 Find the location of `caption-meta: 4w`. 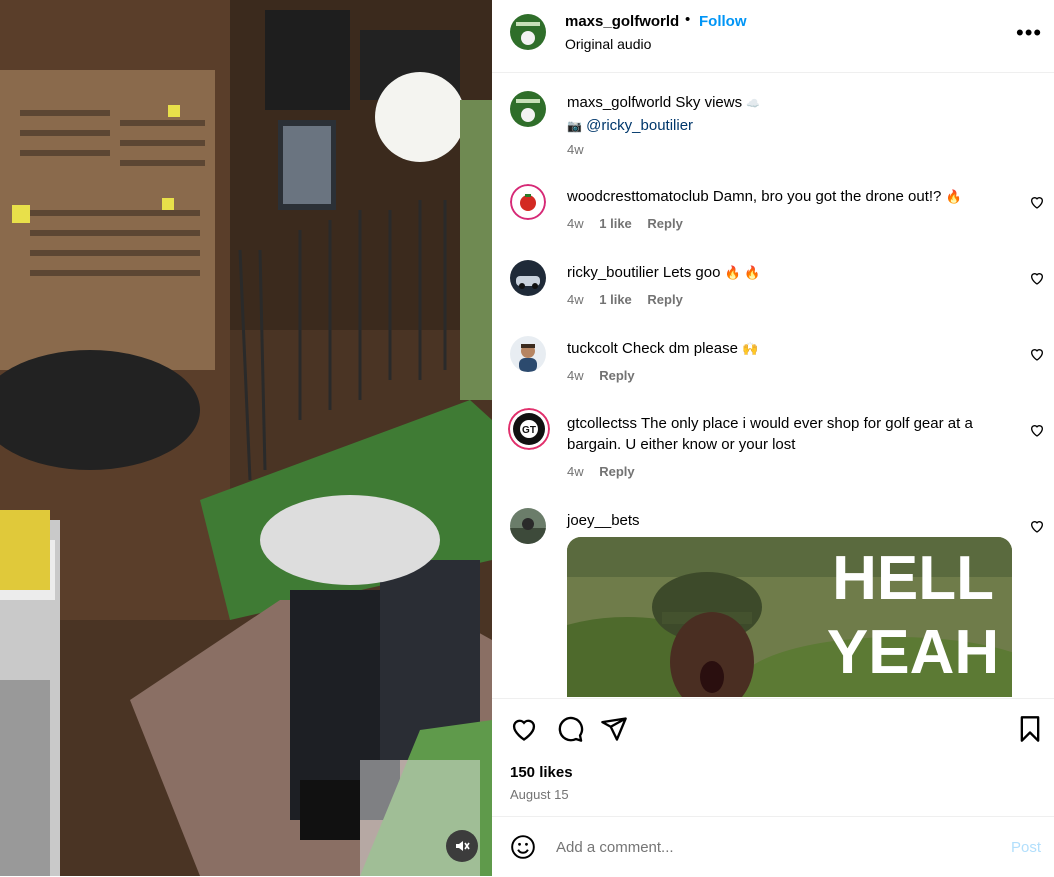

caption-meta: 4w is located at coordinates (581, 149).